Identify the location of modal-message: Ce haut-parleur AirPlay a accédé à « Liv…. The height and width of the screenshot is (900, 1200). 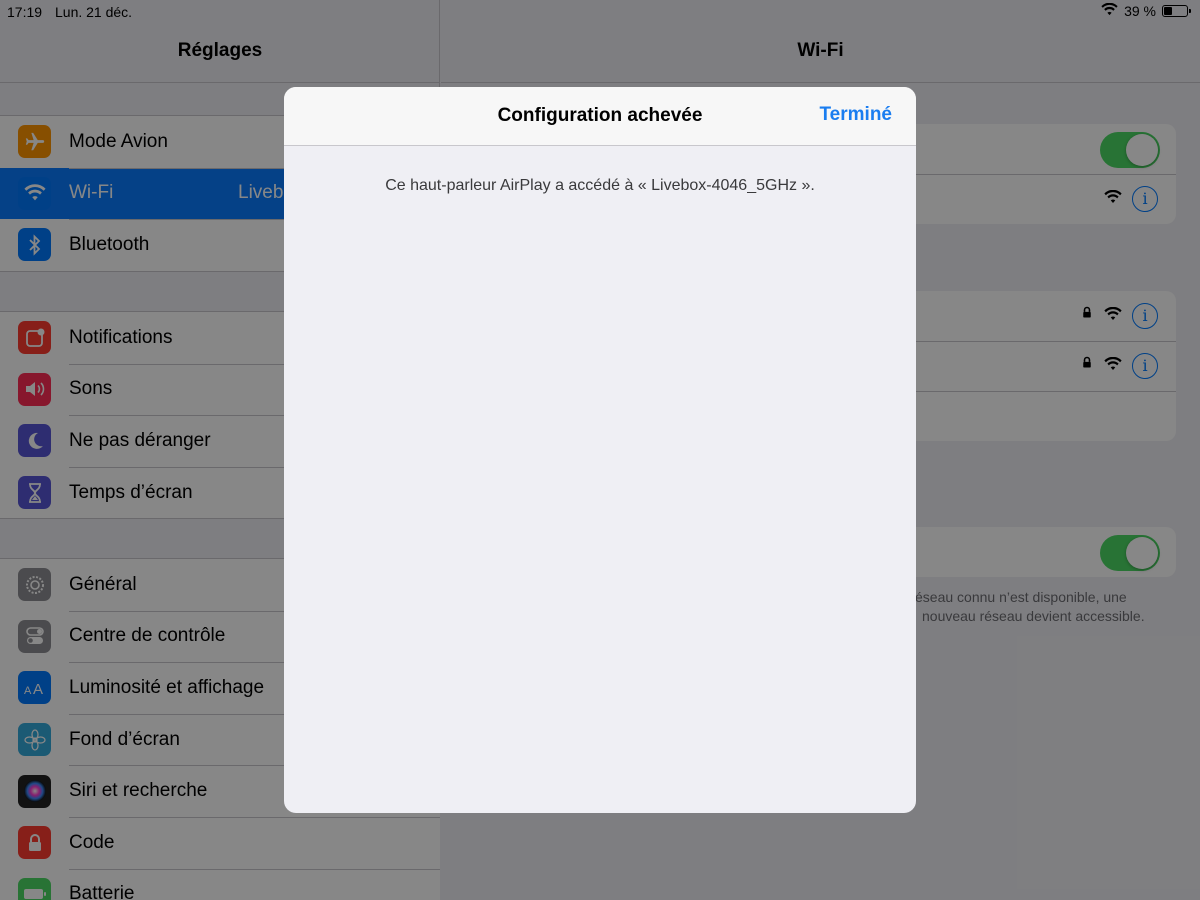
(600, 185).